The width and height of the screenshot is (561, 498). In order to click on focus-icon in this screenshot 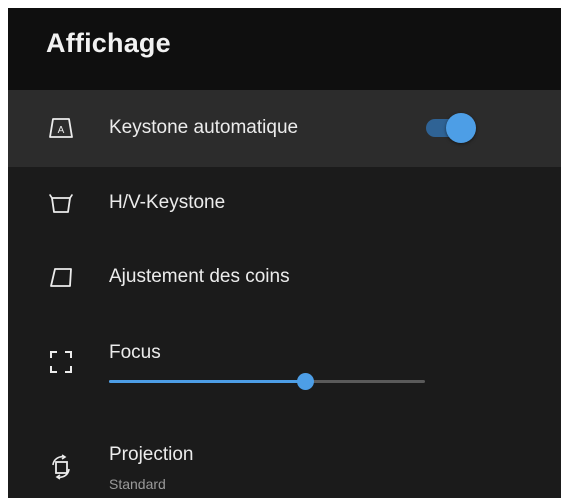, I will do `click(61, 362)`.